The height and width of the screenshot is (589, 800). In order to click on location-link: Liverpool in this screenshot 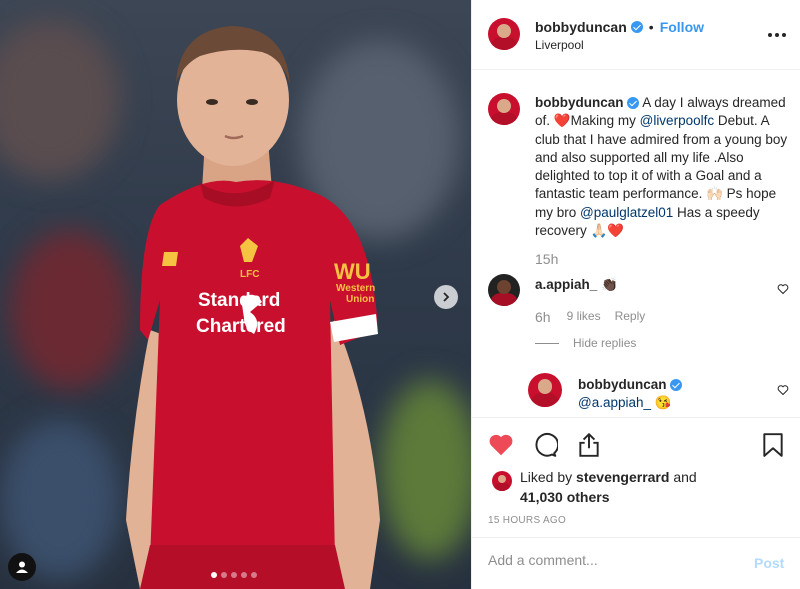, I will do `click(559, 45)`.